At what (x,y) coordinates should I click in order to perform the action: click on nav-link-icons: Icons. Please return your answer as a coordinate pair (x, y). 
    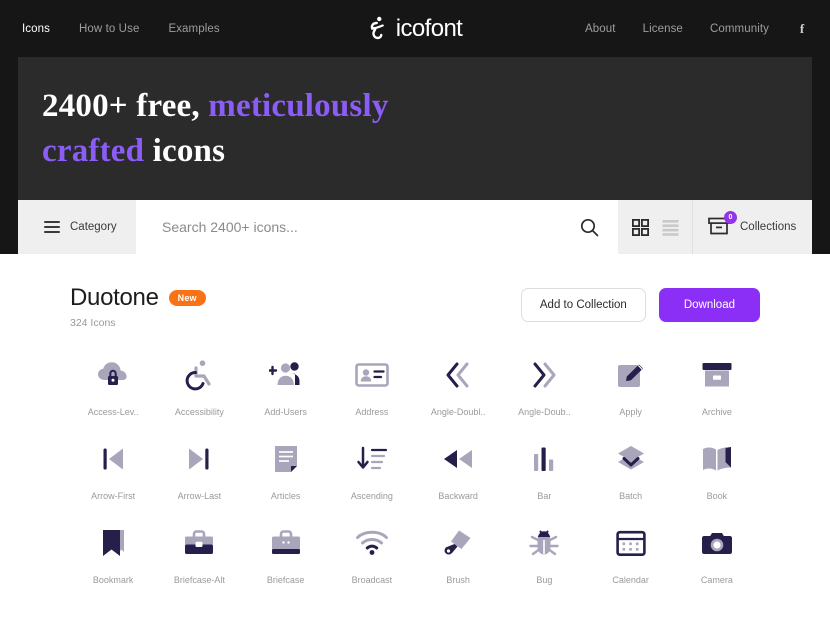
    Looking at the image, I should click on (36, 29).